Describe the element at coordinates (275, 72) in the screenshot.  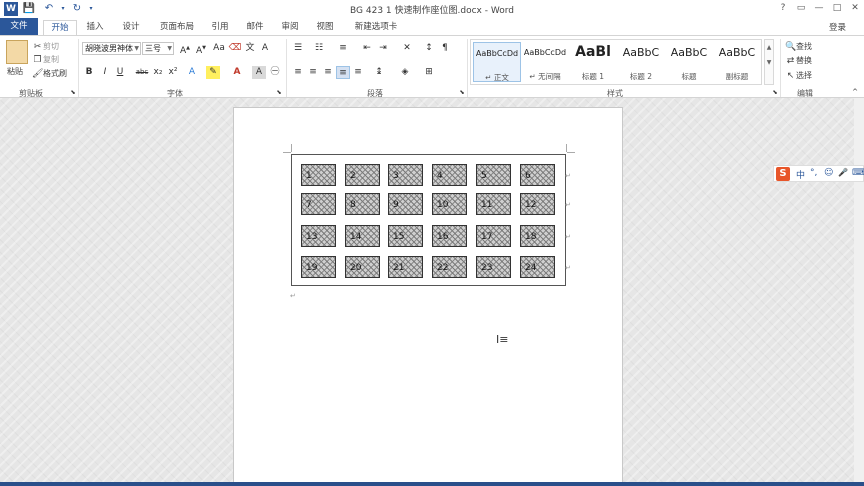
I see `enclose-char-icon: ㊀` at that location.